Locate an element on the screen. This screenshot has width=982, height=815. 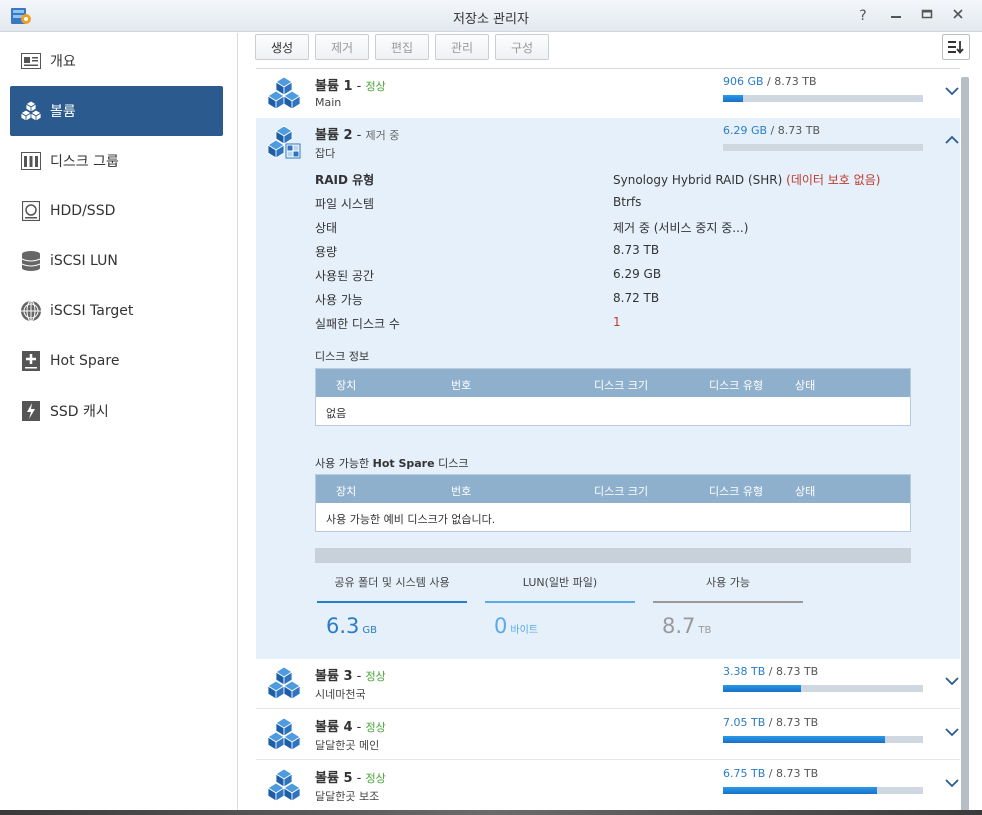
toolbar: 생성 제거 편집 관리 구성 is located at coordinates (611, 51).